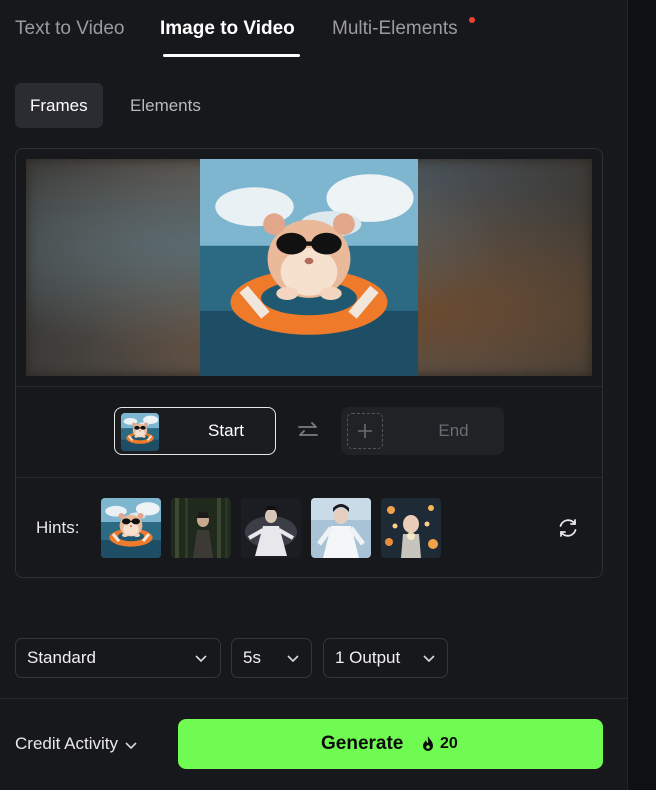 This screenshot has height=790, width=656. I want to click on plus-icon, so click(365, 431).